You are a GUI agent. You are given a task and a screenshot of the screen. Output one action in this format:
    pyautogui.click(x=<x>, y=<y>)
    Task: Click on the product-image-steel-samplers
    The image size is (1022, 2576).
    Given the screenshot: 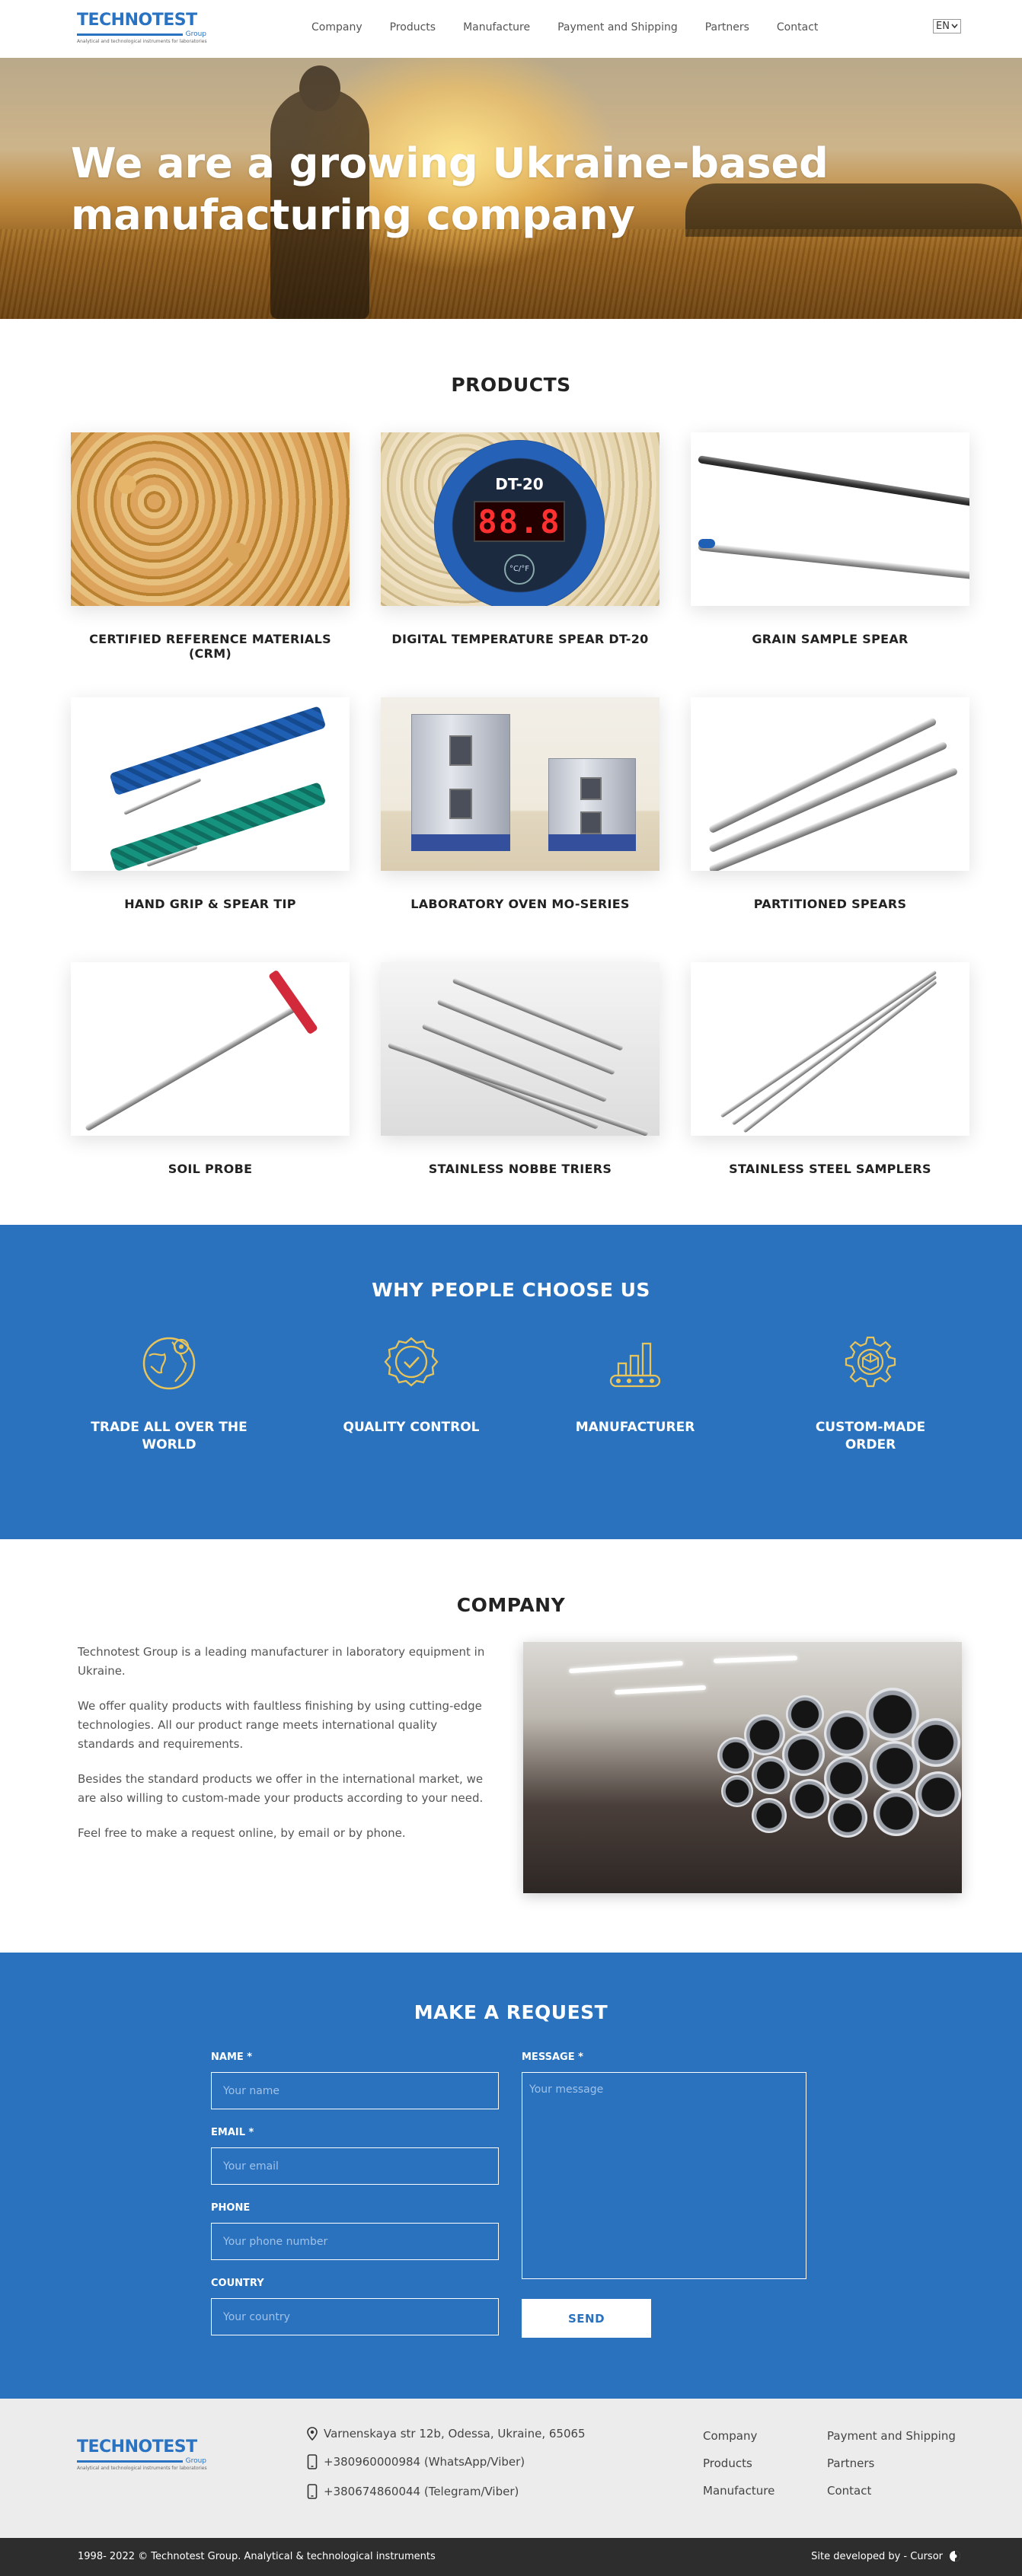 What is the action you would take?
    pyautogui.click(x=830, y=1049)
    